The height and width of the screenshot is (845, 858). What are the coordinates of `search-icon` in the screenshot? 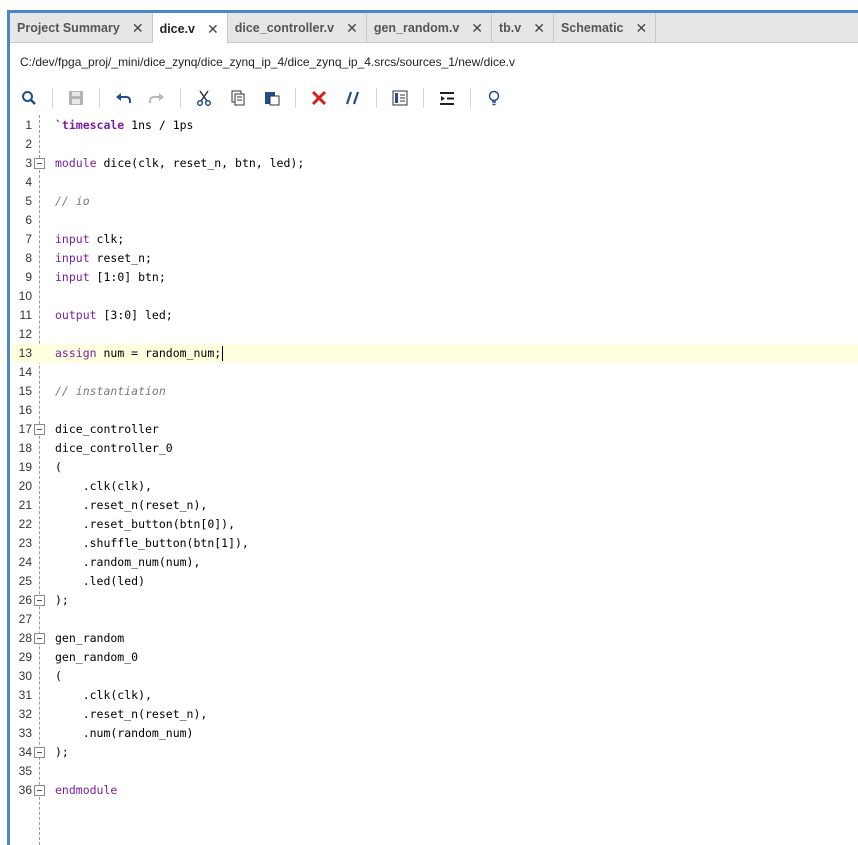 It's located at (29, 98).